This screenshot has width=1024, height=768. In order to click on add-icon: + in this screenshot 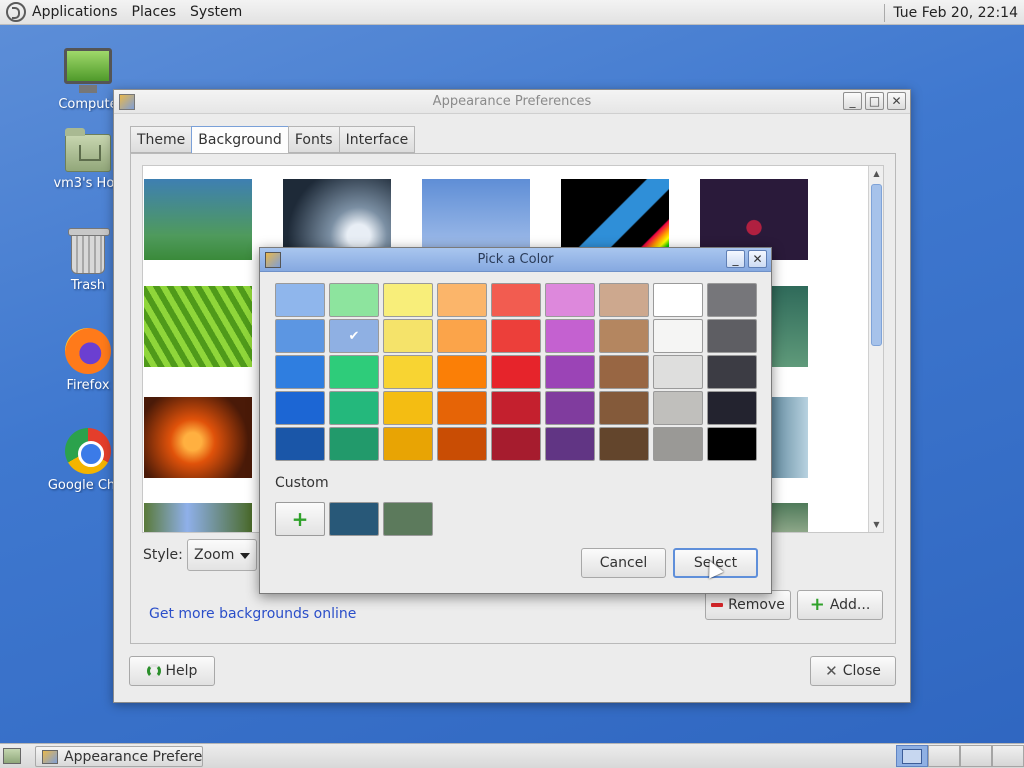, I will do `click(817, 604)`.